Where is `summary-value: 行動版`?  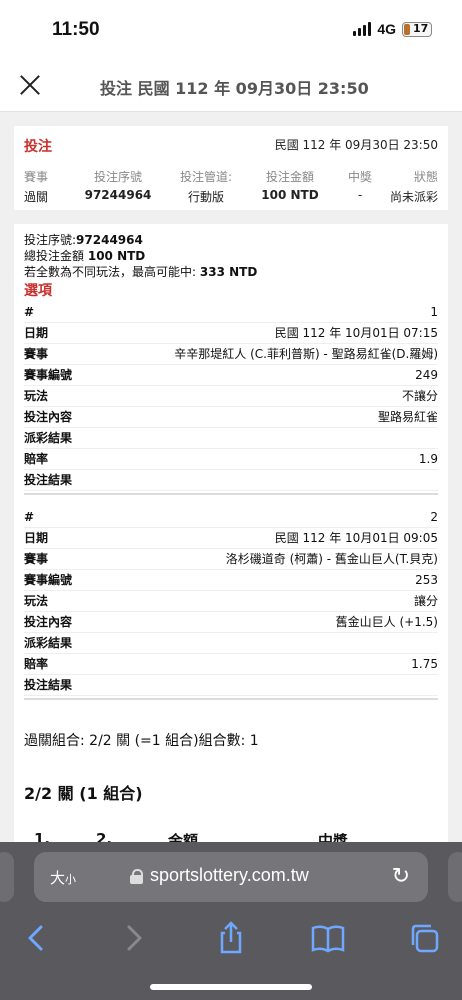 summary-value: 行動版 is located at coordinates (205, 197).